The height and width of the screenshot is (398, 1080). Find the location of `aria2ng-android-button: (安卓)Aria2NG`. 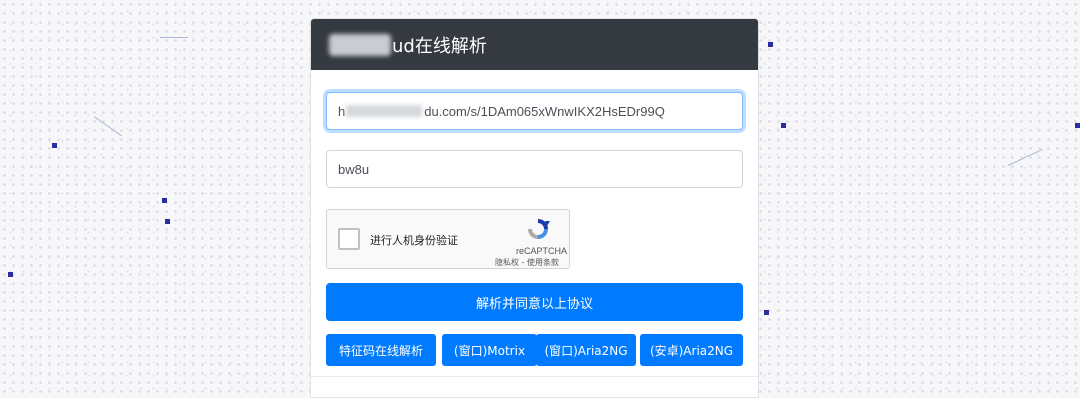

aria2ng-android-button: (安卓)Aria2NG is located at coordinates (691, 350).